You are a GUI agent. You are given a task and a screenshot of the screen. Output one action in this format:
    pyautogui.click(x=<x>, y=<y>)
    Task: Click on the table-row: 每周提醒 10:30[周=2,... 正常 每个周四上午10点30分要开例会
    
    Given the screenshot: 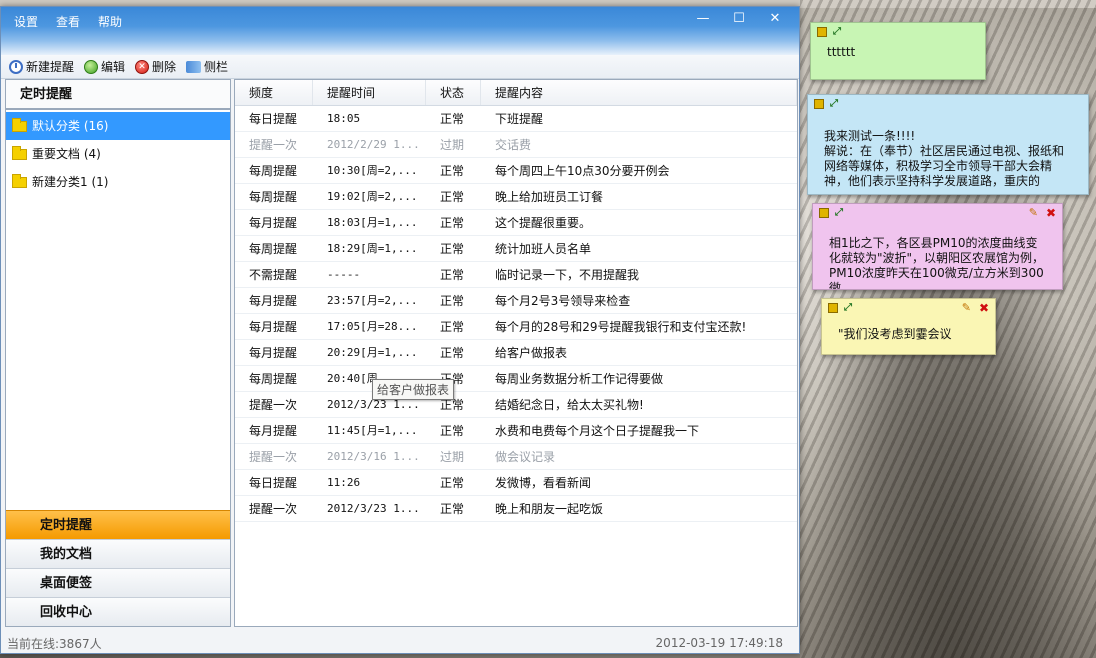 What is the action you would take?
    pyautogui.click(x=516, y=171)
    